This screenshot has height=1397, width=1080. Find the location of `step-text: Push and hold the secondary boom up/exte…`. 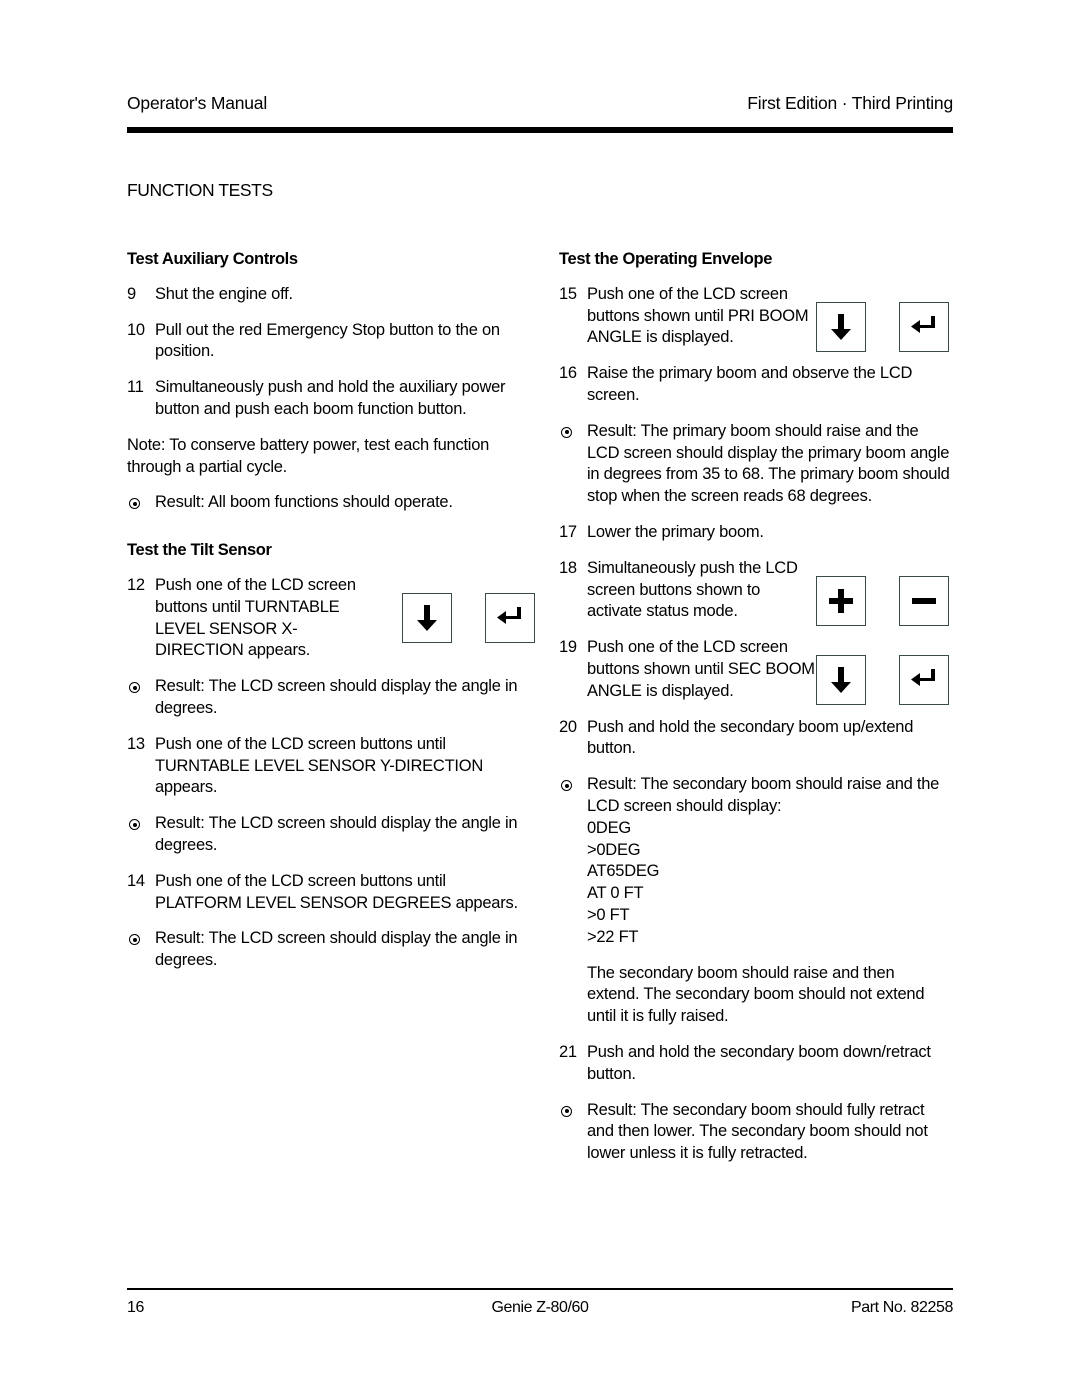

step-text: Push and hold the secondary boom up/exte… is located at coordinates (750, 737).